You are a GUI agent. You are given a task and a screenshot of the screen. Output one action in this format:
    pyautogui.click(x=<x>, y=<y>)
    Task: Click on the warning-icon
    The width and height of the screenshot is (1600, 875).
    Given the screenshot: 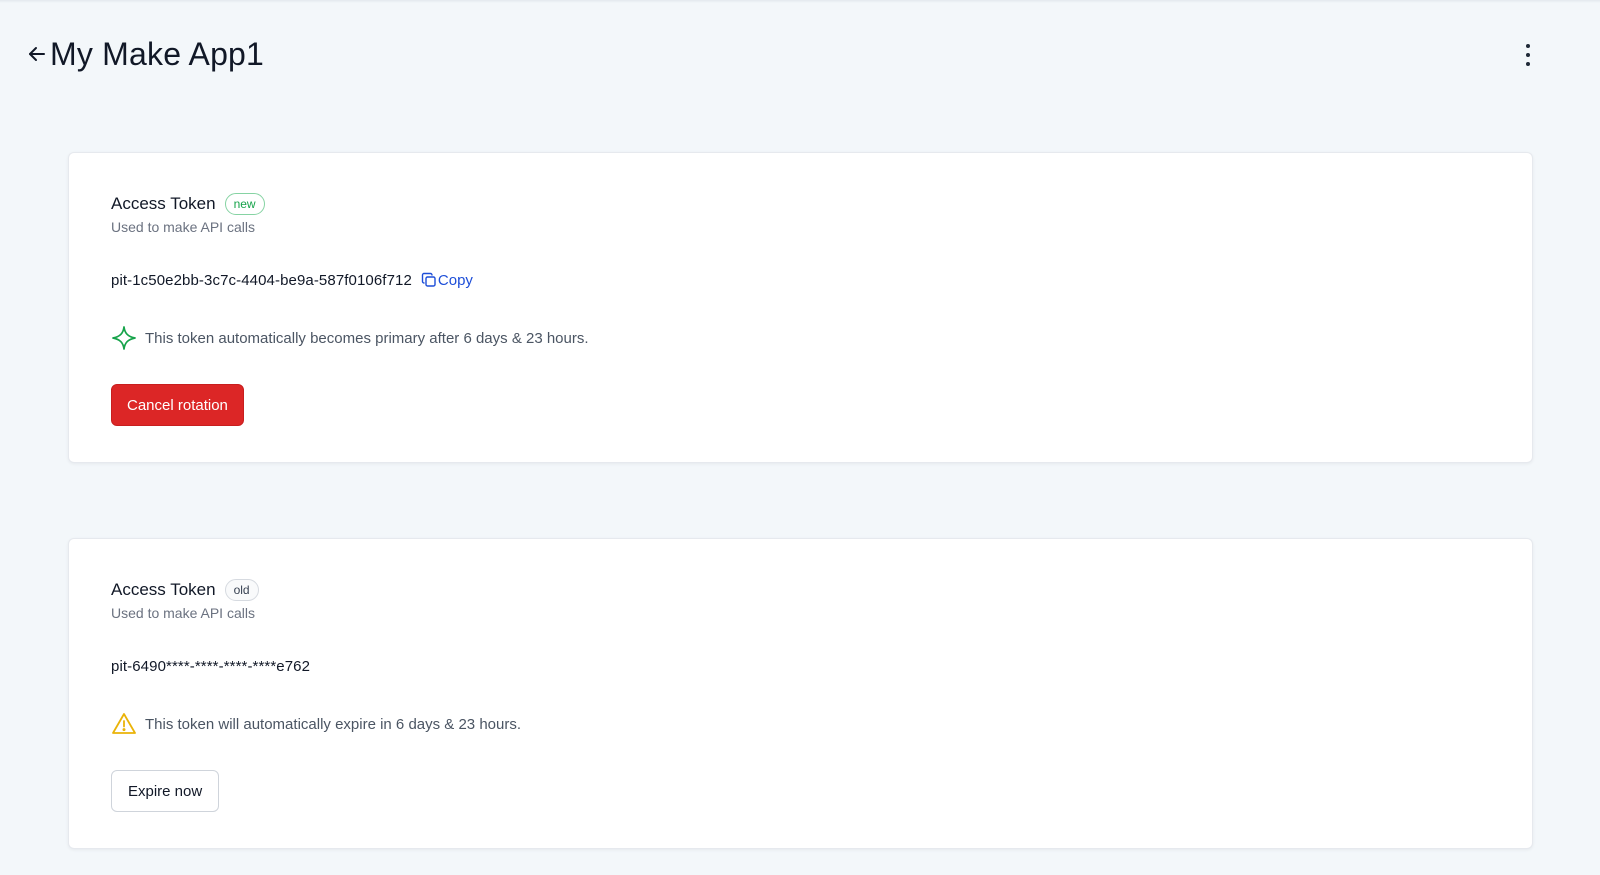 What is the action you would take?
    pyautogui.click(x=124, y=724)
    